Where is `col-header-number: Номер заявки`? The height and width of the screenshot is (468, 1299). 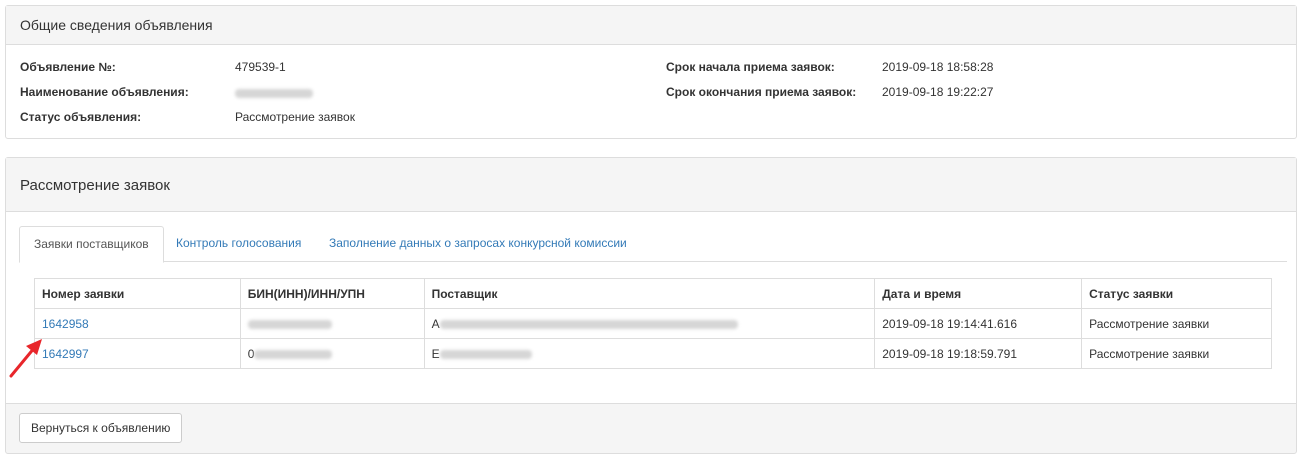 col-header-number: Номер заявки is located at coordinates (137, 293).